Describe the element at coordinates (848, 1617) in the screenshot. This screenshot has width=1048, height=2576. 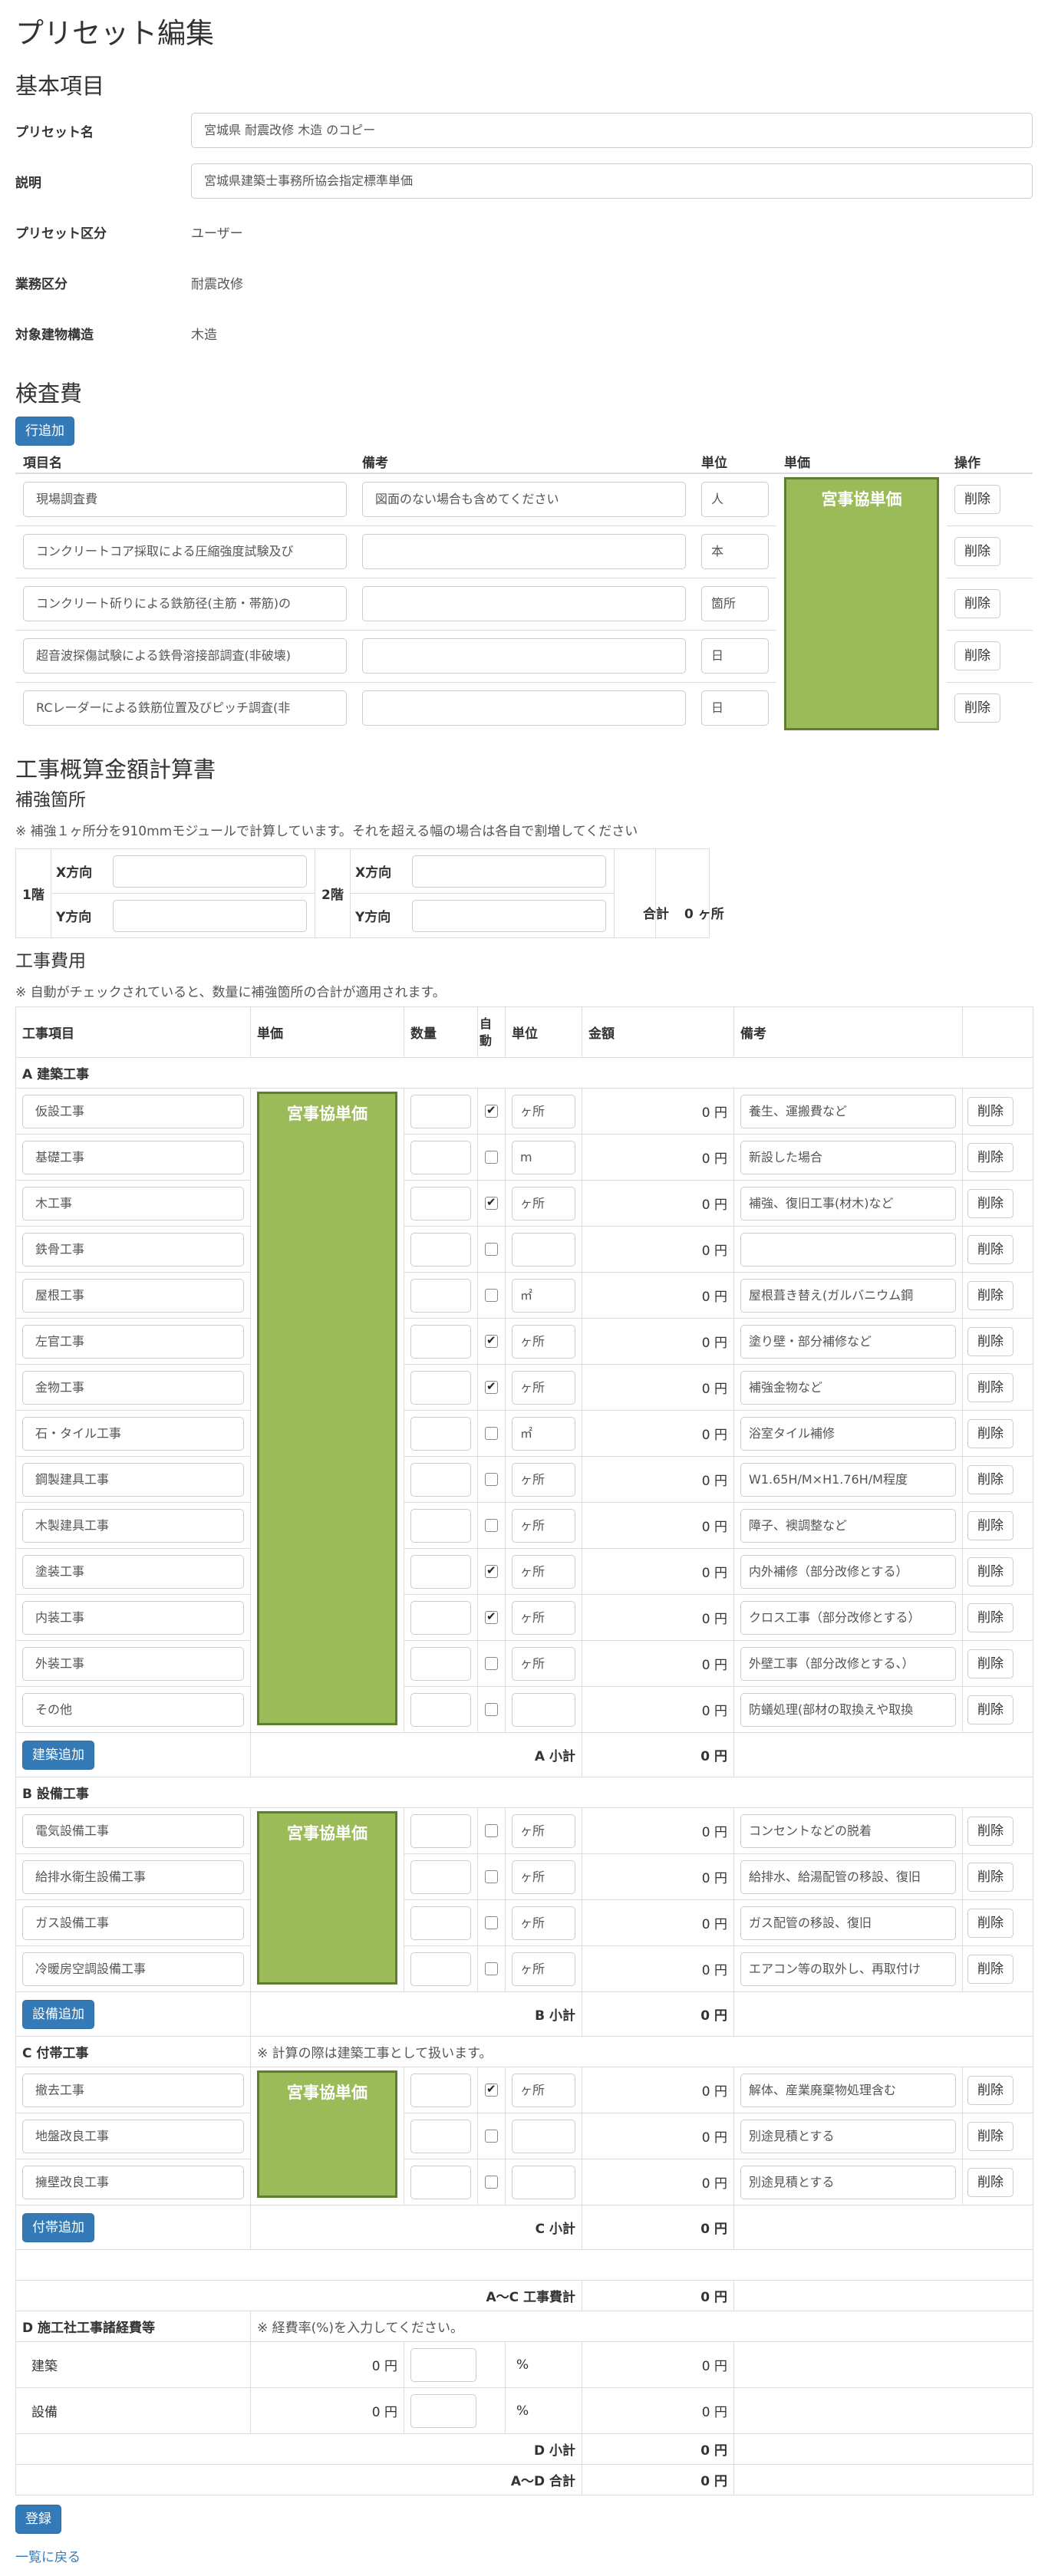
I see `work-note-input: クロス工事（部分改修とする）` at that location.